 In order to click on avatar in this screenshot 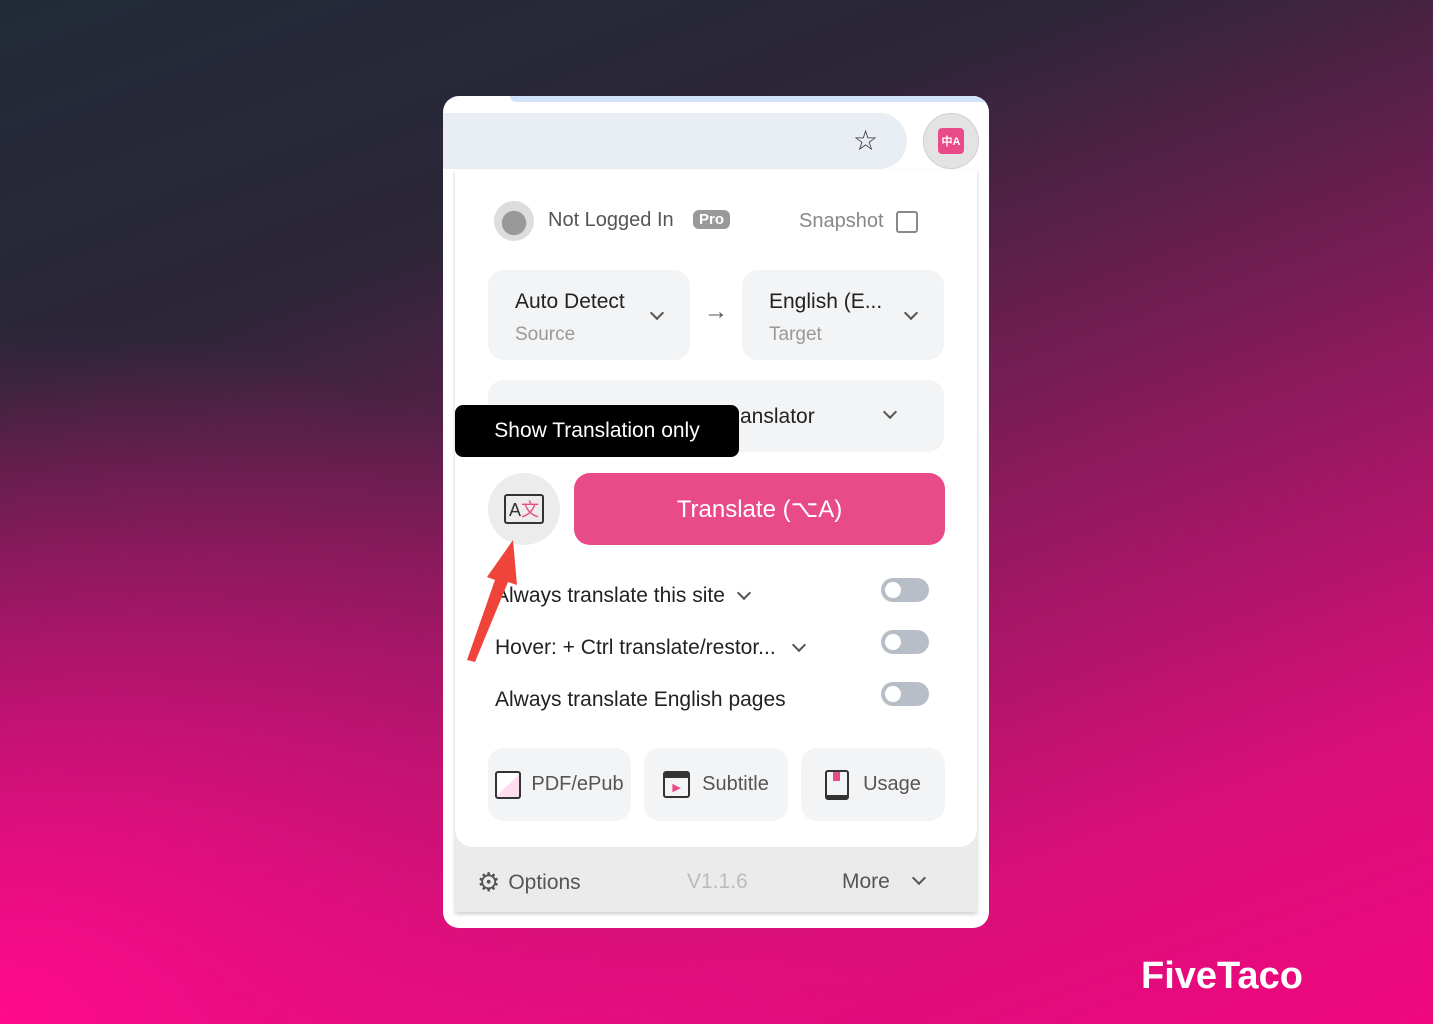, I will do `click(514, 221)`.